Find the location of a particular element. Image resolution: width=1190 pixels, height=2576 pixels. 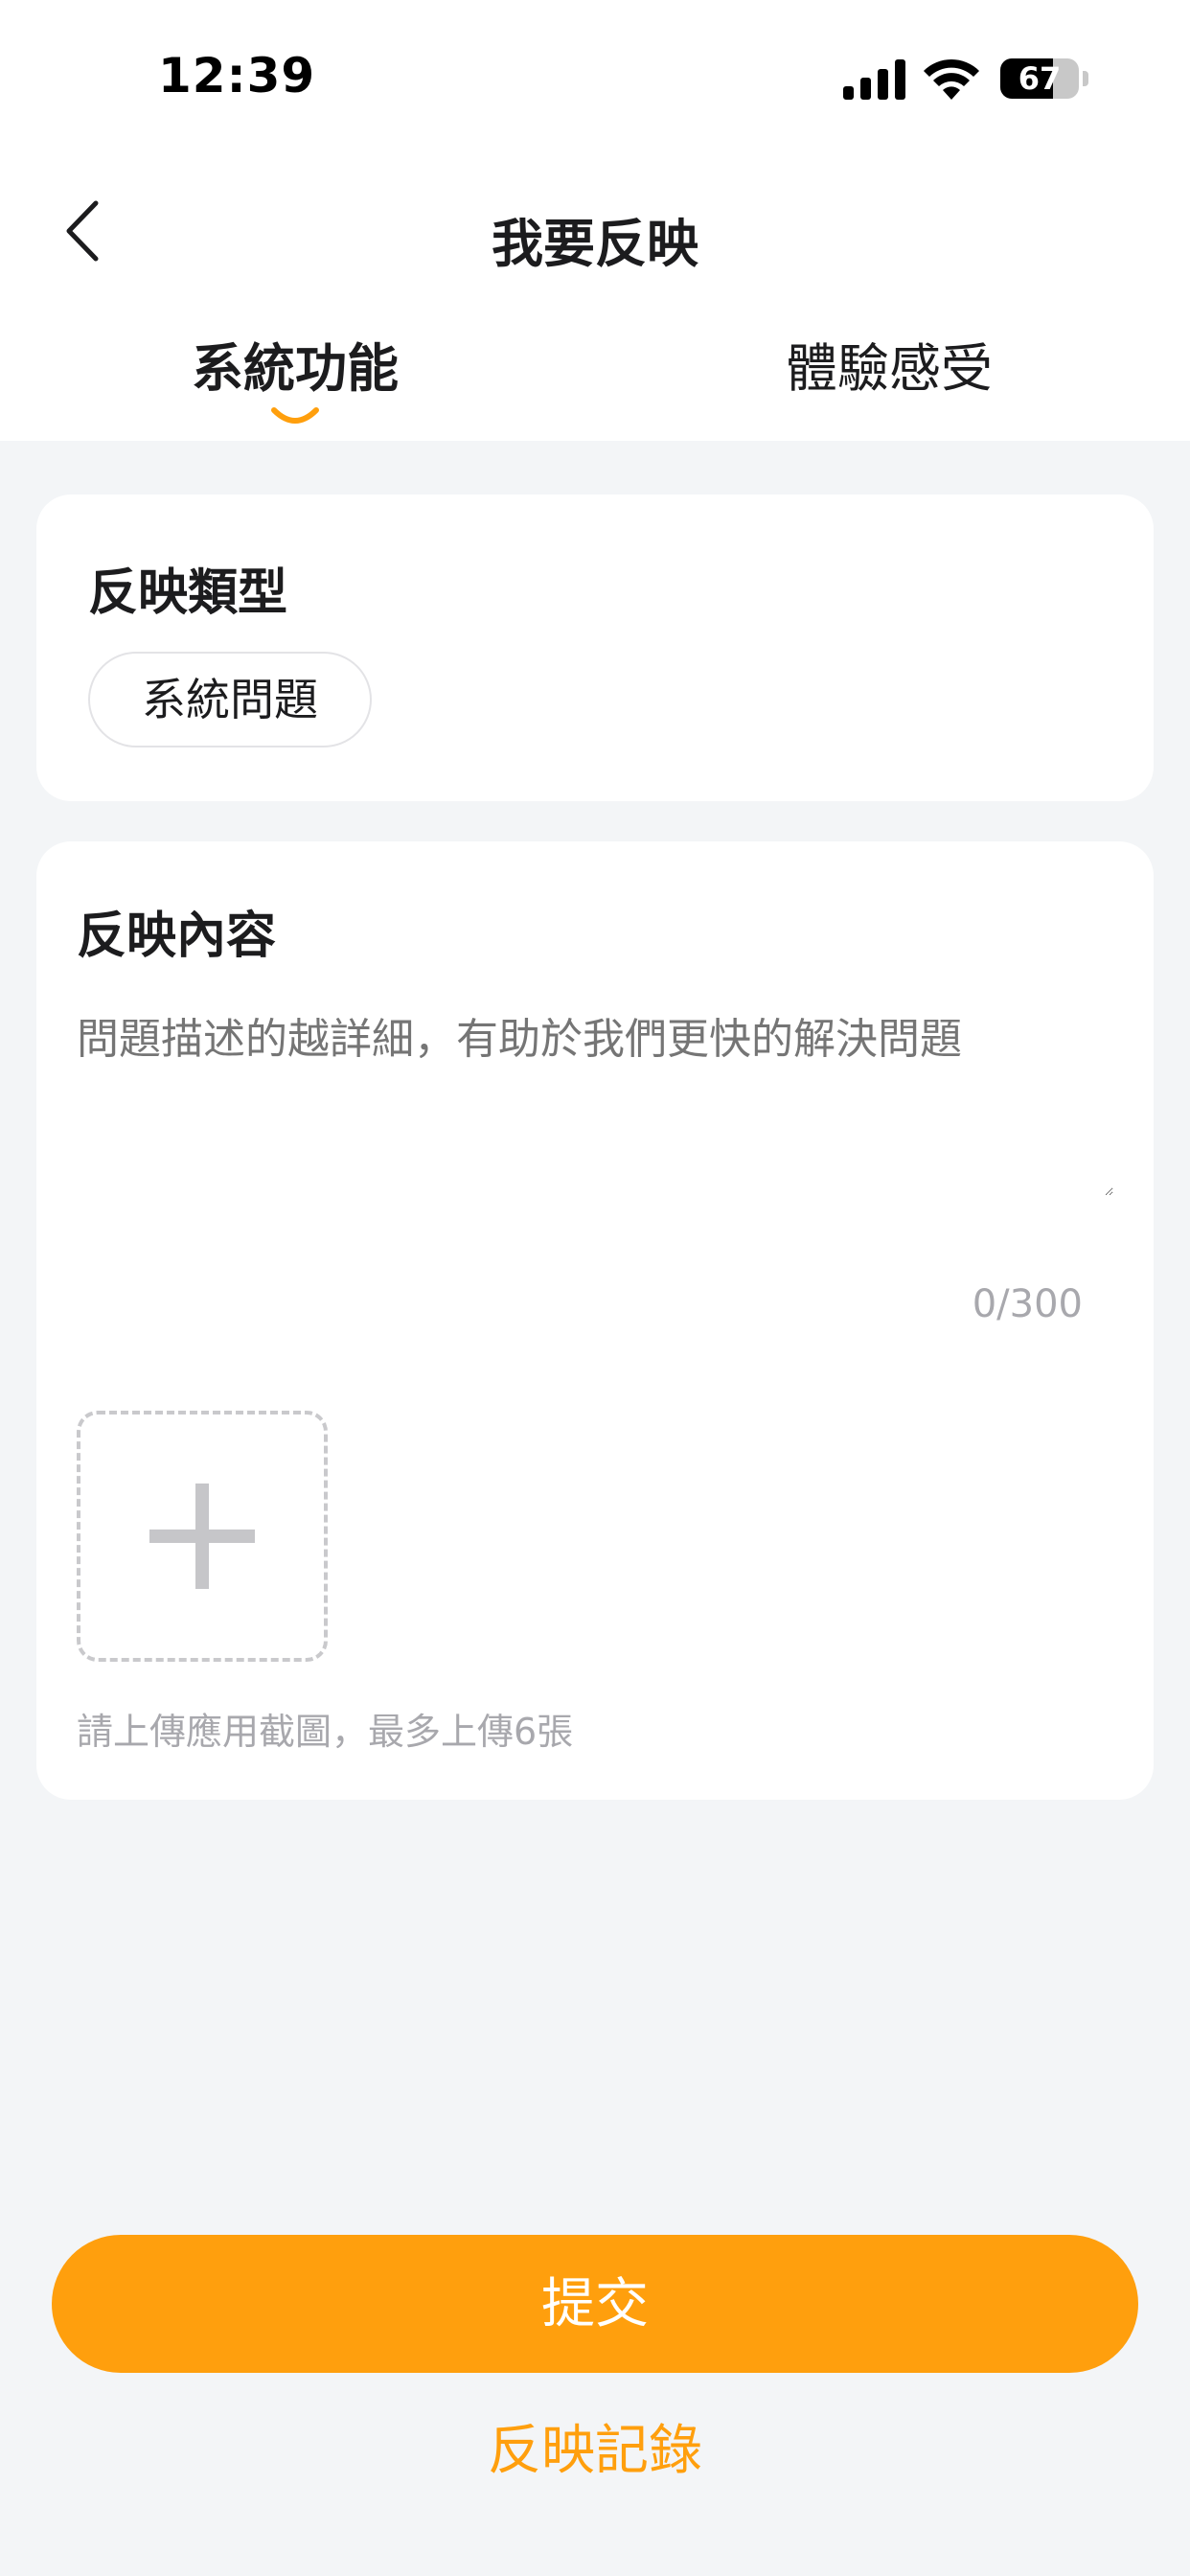

feedback-content-input is located at coordinates (595, 1100).